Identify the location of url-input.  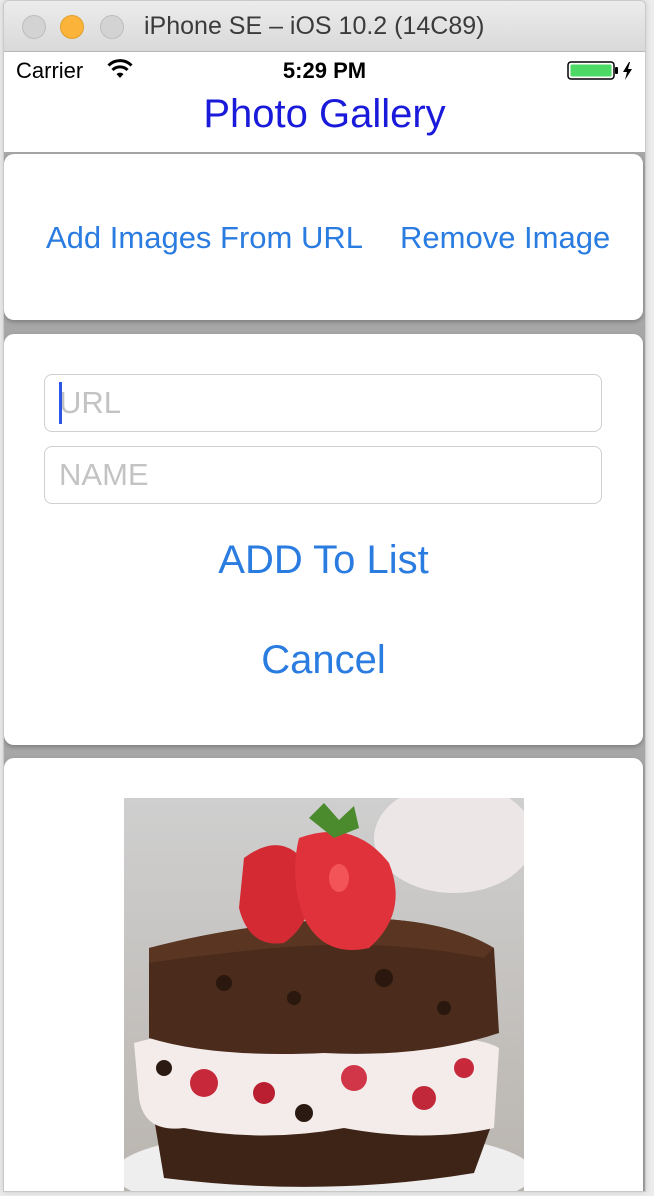
(323, 403).